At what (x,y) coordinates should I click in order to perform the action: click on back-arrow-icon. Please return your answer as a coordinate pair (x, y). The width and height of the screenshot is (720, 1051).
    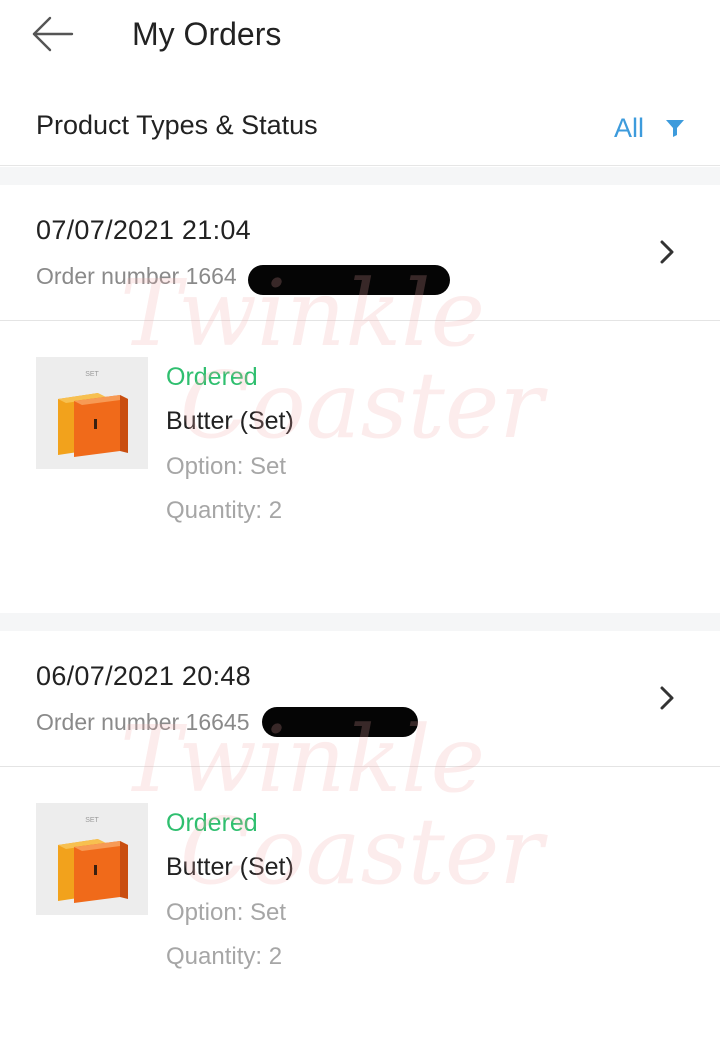
    Looking at the image, I should click on (53, 34).